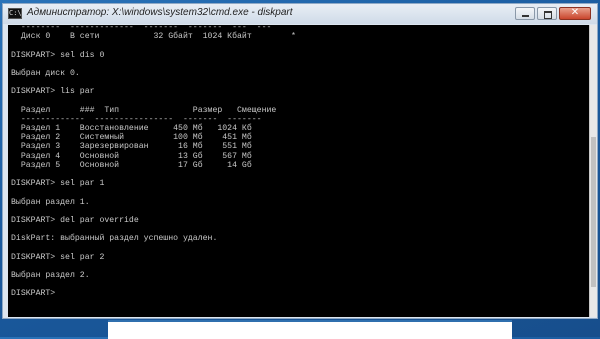  Describe the element at coordinates (131, 165) in the screenshot. I see `console-line: Раздел 5 Основной 17 Gб 14 Gб` at that location.